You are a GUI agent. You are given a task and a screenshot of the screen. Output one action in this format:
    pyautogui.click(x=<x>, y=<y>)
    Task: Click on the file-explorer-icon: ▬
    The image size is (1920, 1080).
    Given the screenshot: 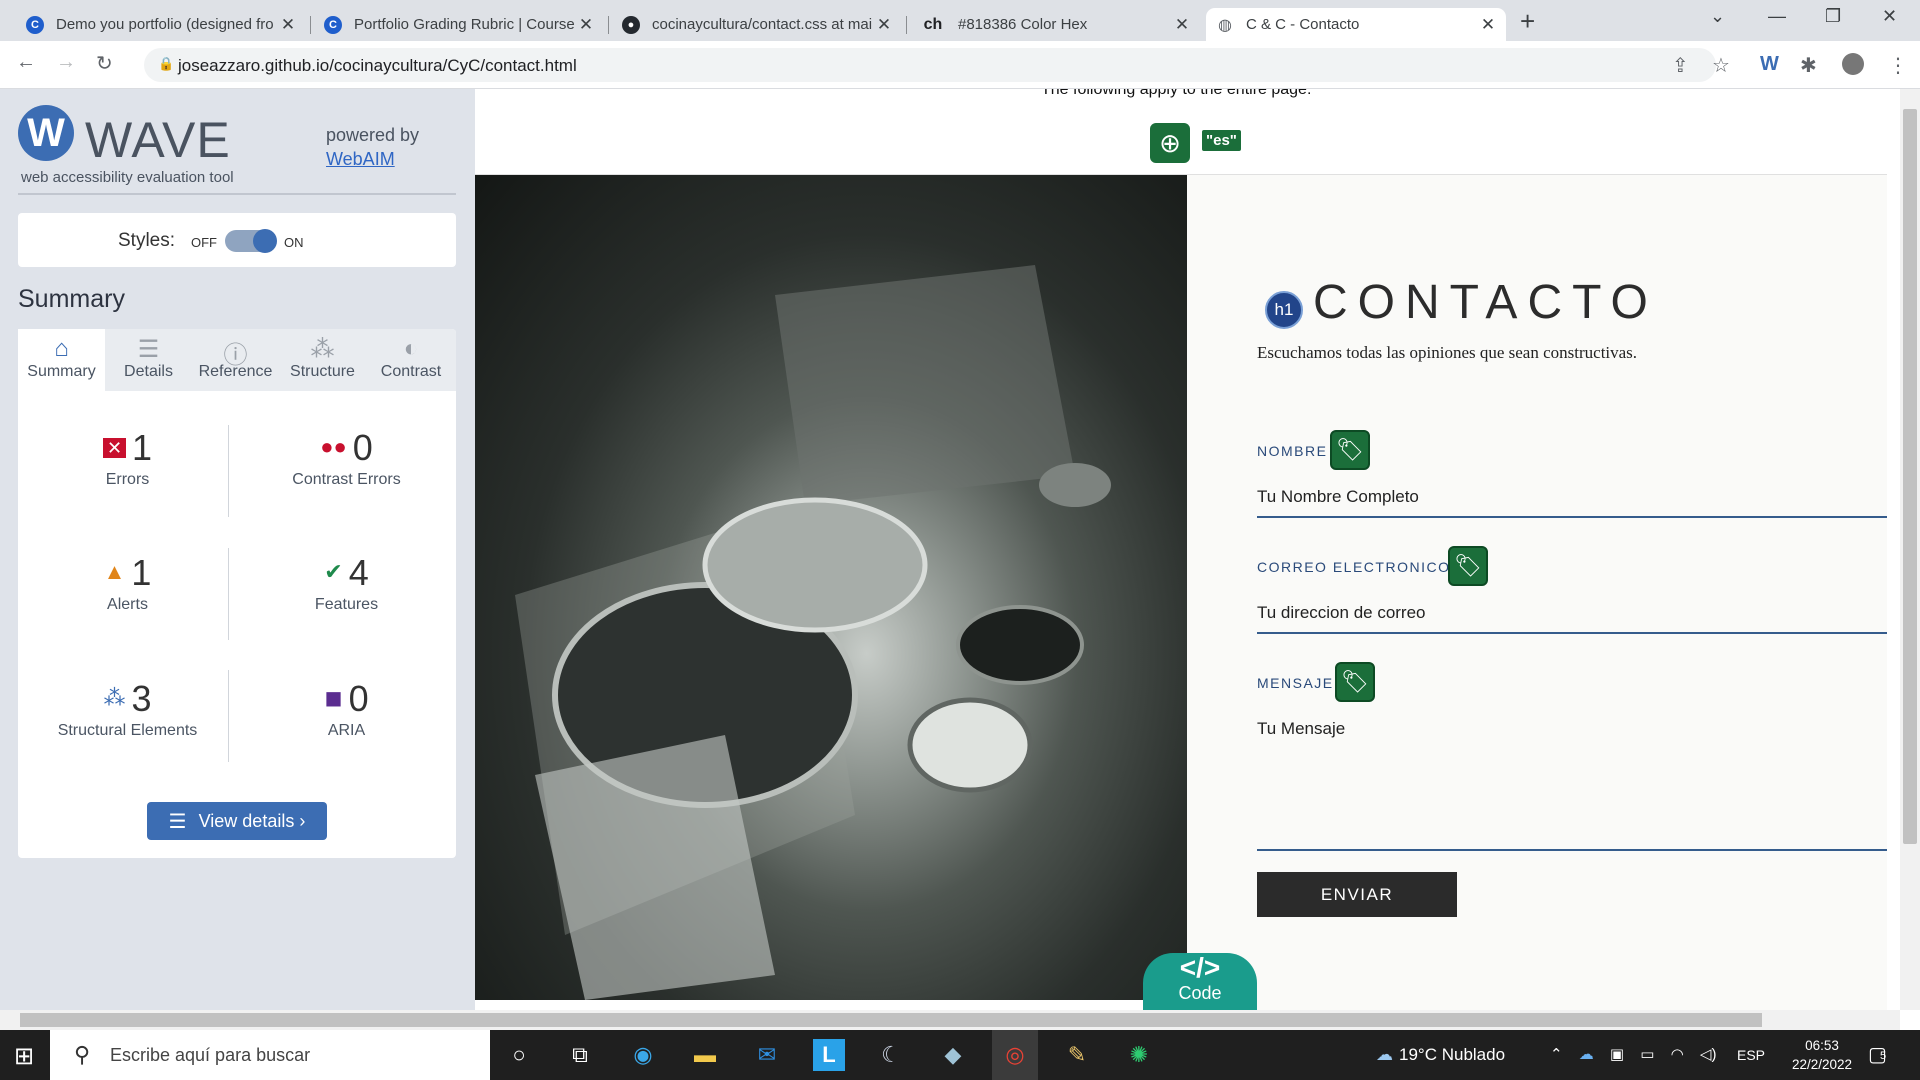 What is the action you would take?
    pyautogui.click(x=705, y=1055)
    